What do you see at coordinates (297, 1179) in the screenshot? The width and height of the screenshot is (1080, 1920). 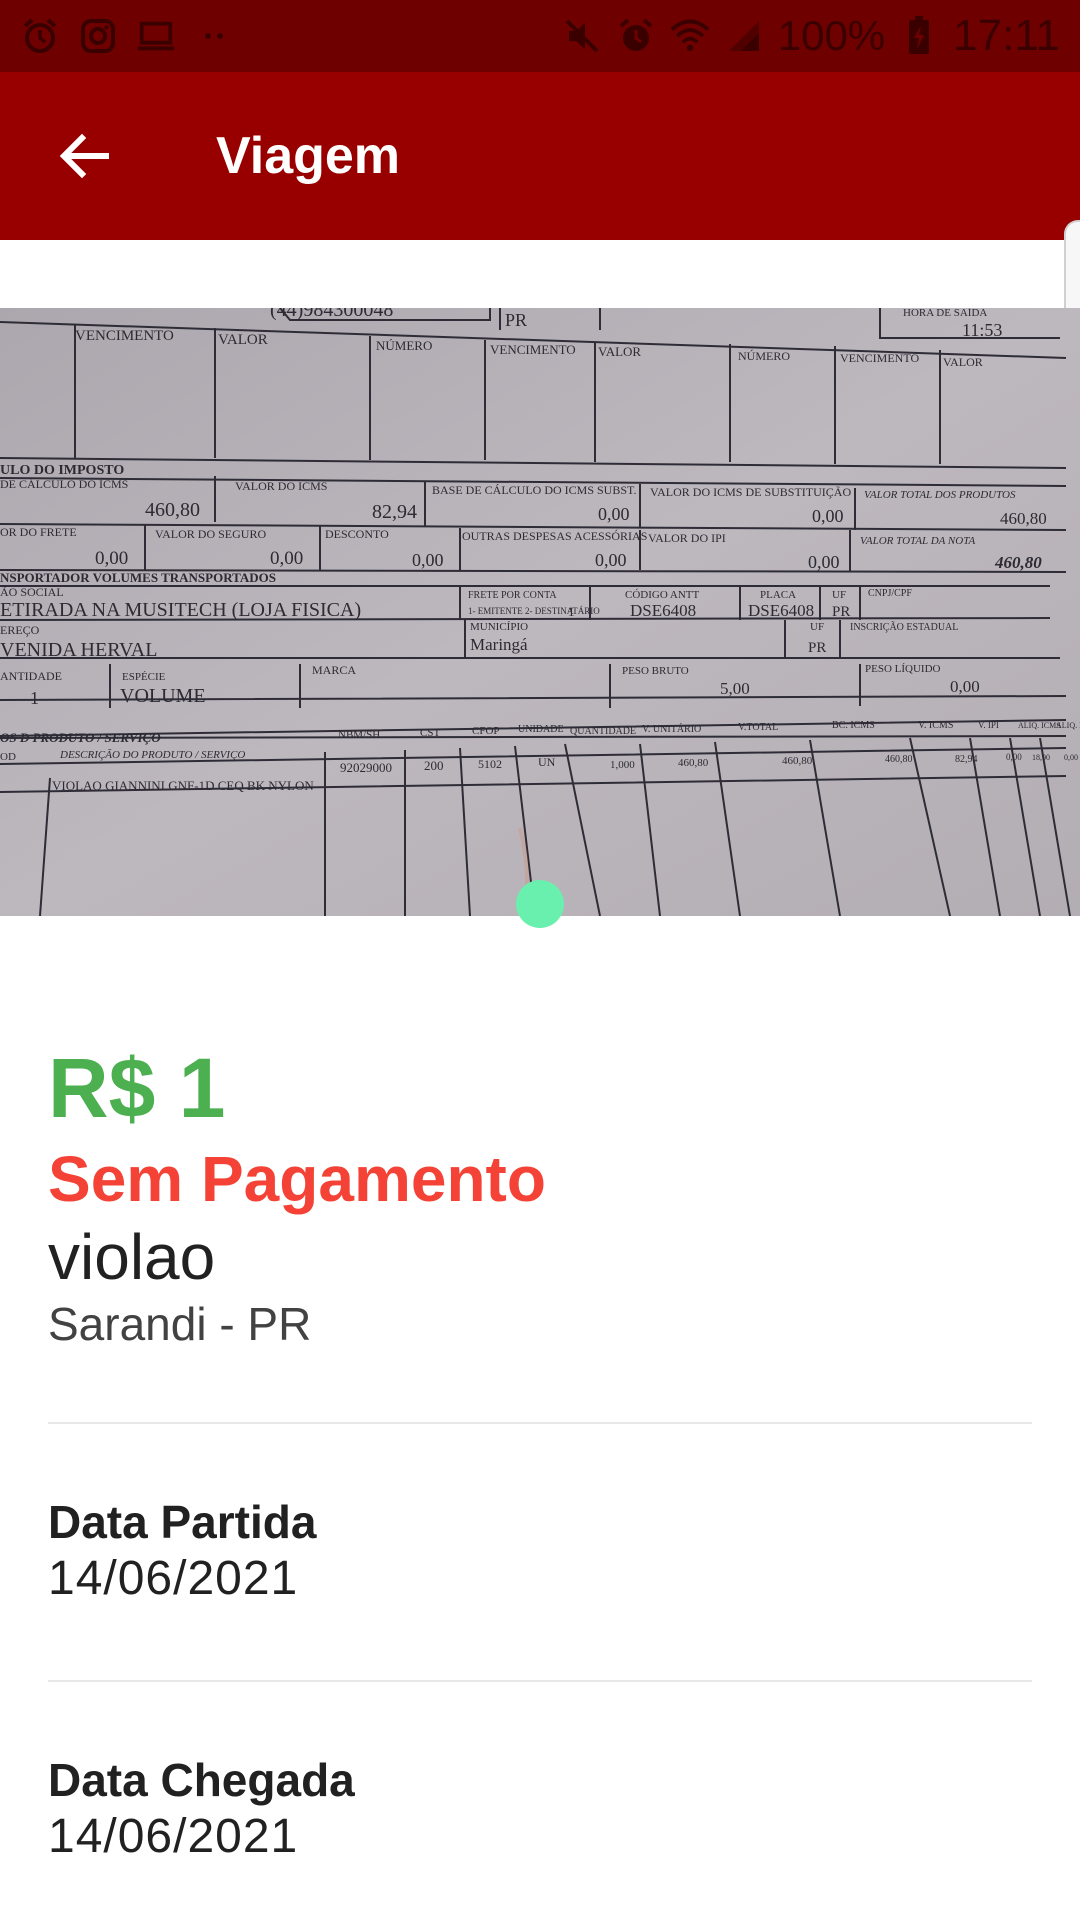 I see `payment-status: Sem Pagamento` at bounding box center [297, 1179].